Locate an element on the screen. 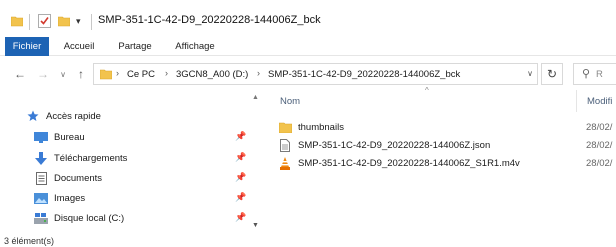  breadcrumb-drive: 3GCN8_A00 (D:) is located at coordinates (212, 74).